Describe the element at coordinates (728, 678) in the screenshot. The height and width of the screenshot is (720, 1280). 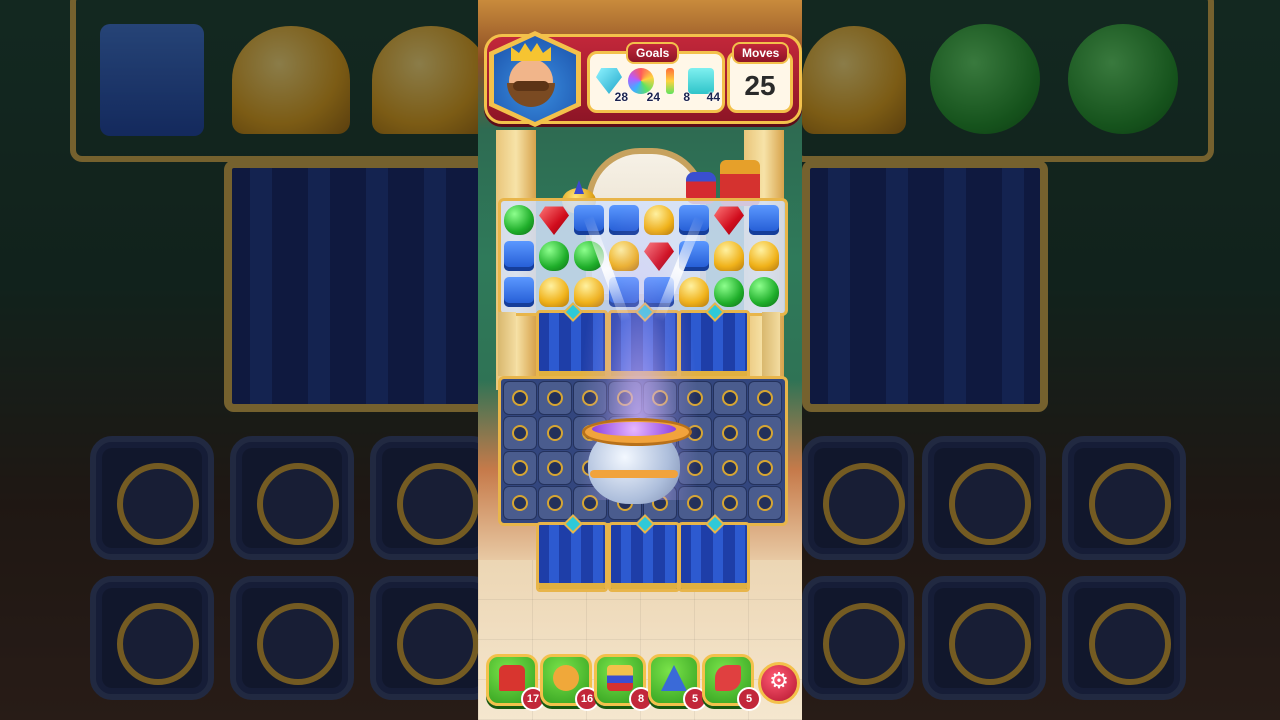
I see `rocket-icon` at that location.